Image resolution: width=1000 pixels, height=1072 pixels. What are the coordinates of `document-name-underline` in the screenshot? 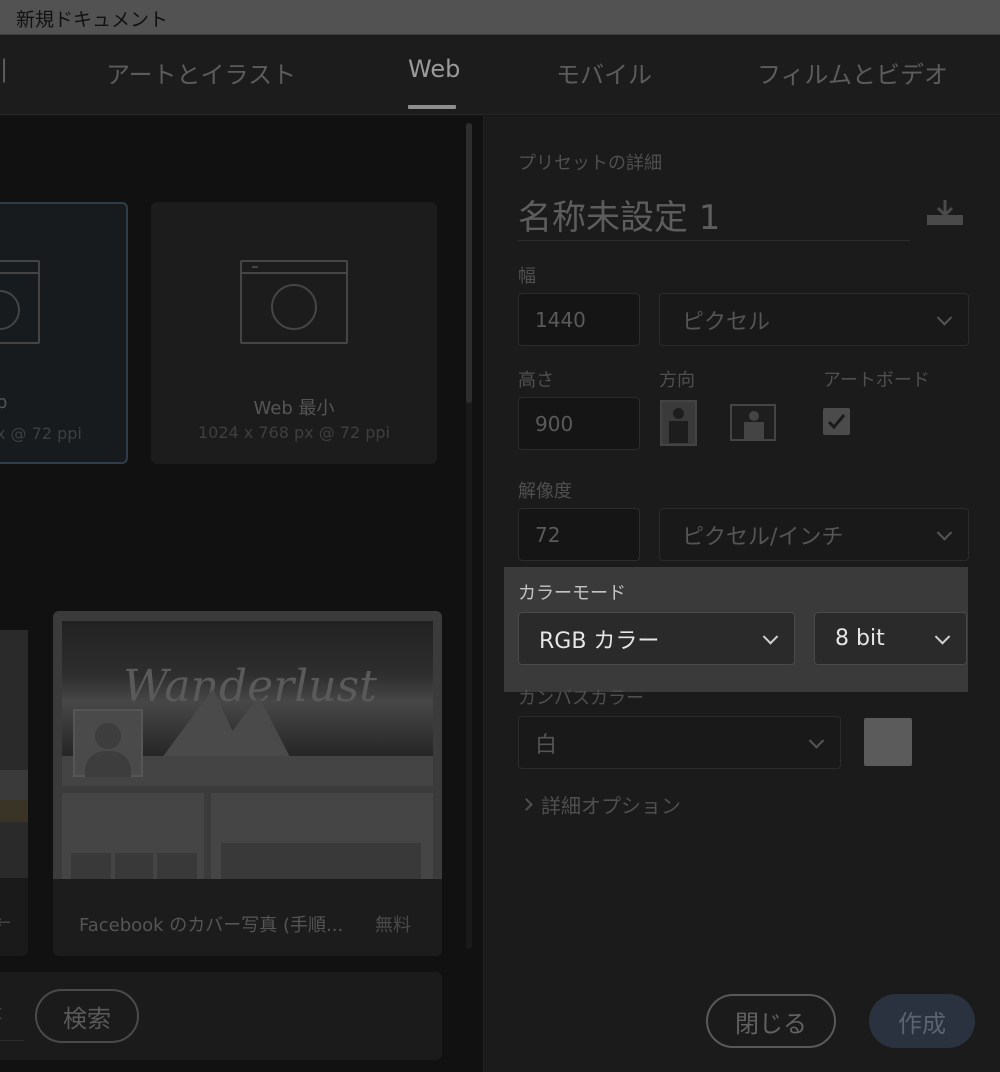 It's located at (714, 240).